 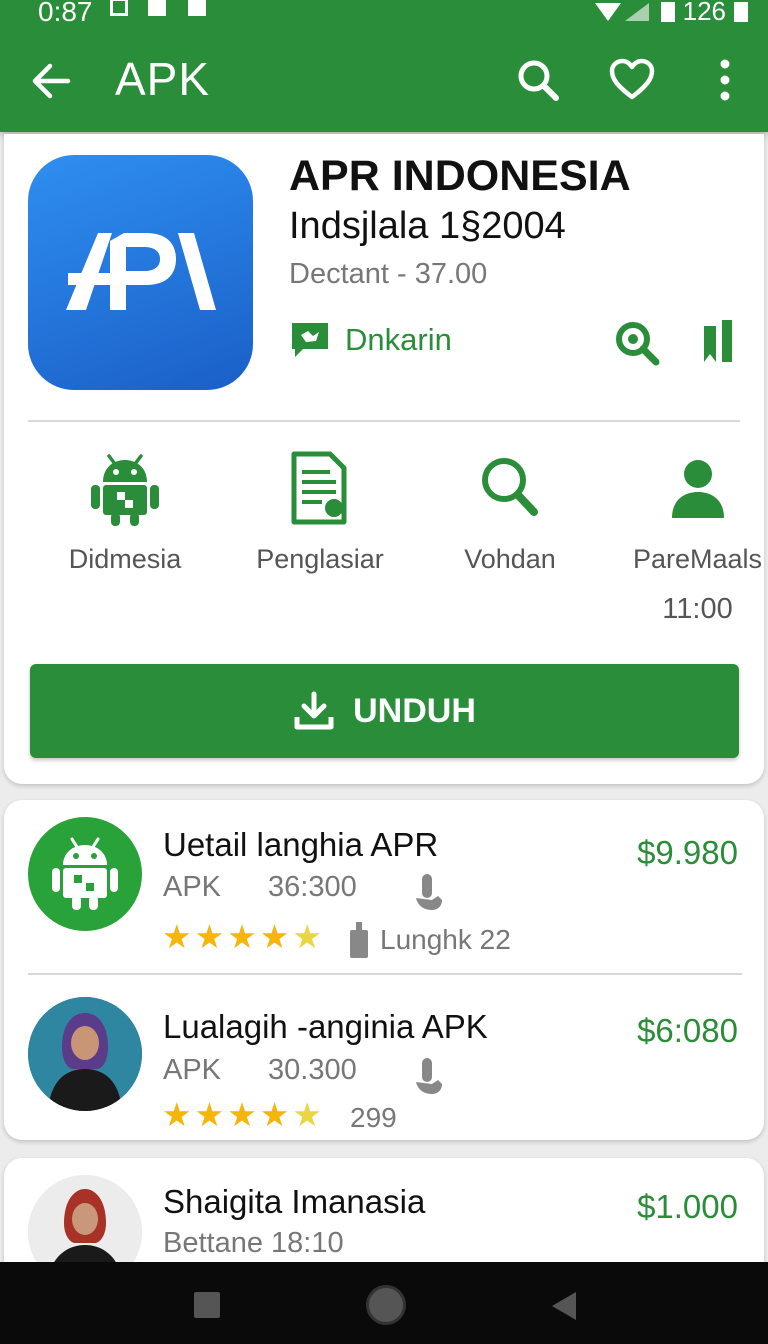 I want to click on app-bar: 0:87 126 APK, so click(x=384, y=66).